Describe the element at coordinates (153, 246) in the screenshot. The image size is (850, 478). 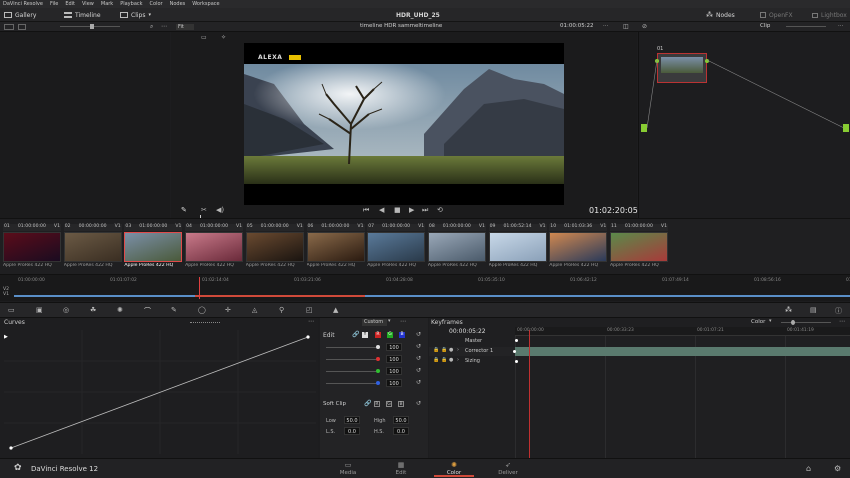
I see `clip-thumbnail: 03 01:00:00:00 V1 Apple ProRes 422 HQ` at that location.